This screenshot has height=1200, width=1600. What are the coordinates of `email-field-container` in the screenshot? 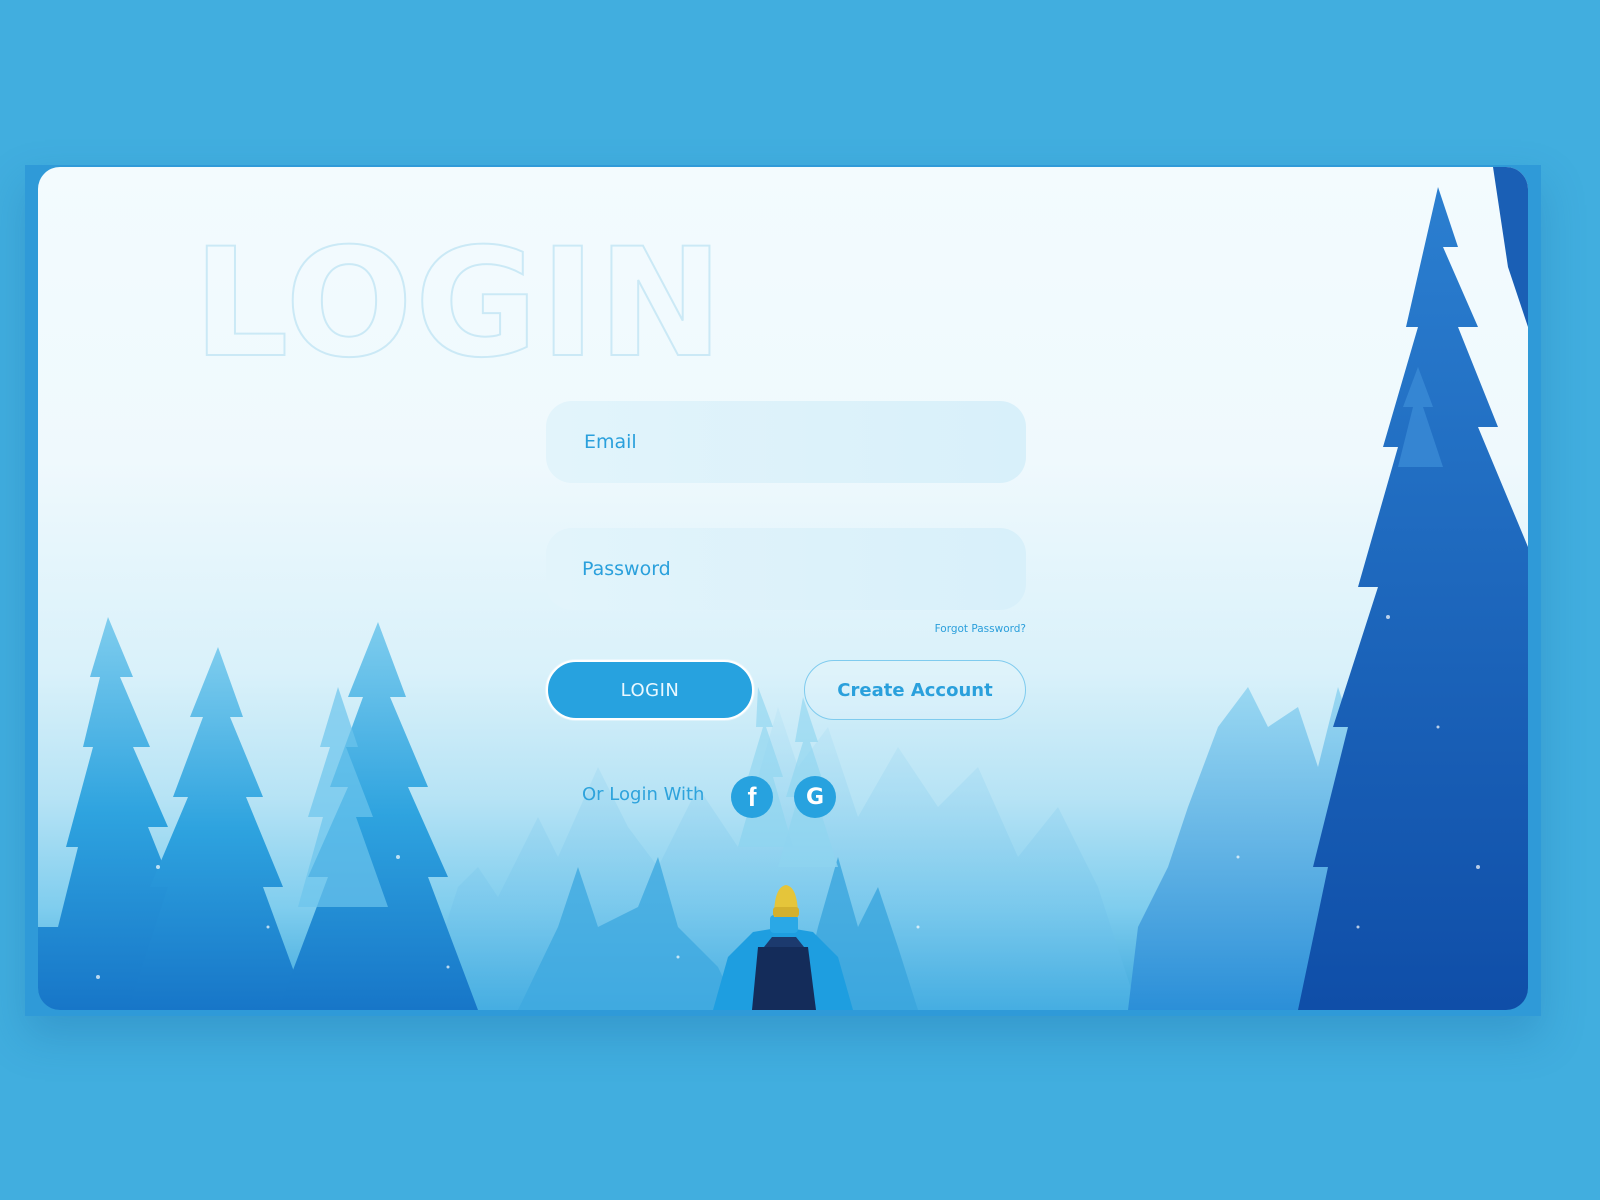 It's located at (786, 442).